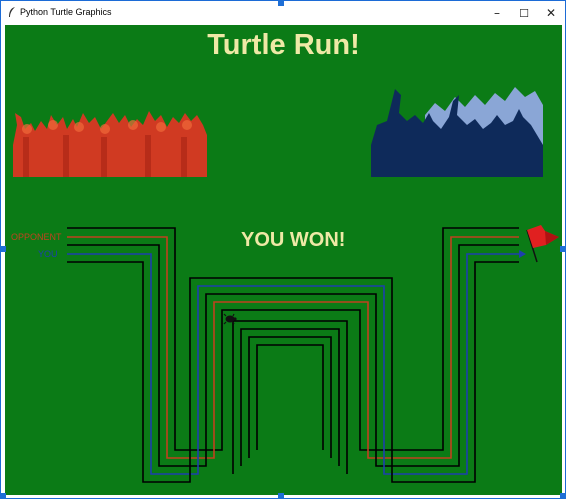 The image size is (566, 499). What do you see at coordinates (281, 496) in the screenshot?
I see `resize-handle-bottom` at bounding box center [281, 496].